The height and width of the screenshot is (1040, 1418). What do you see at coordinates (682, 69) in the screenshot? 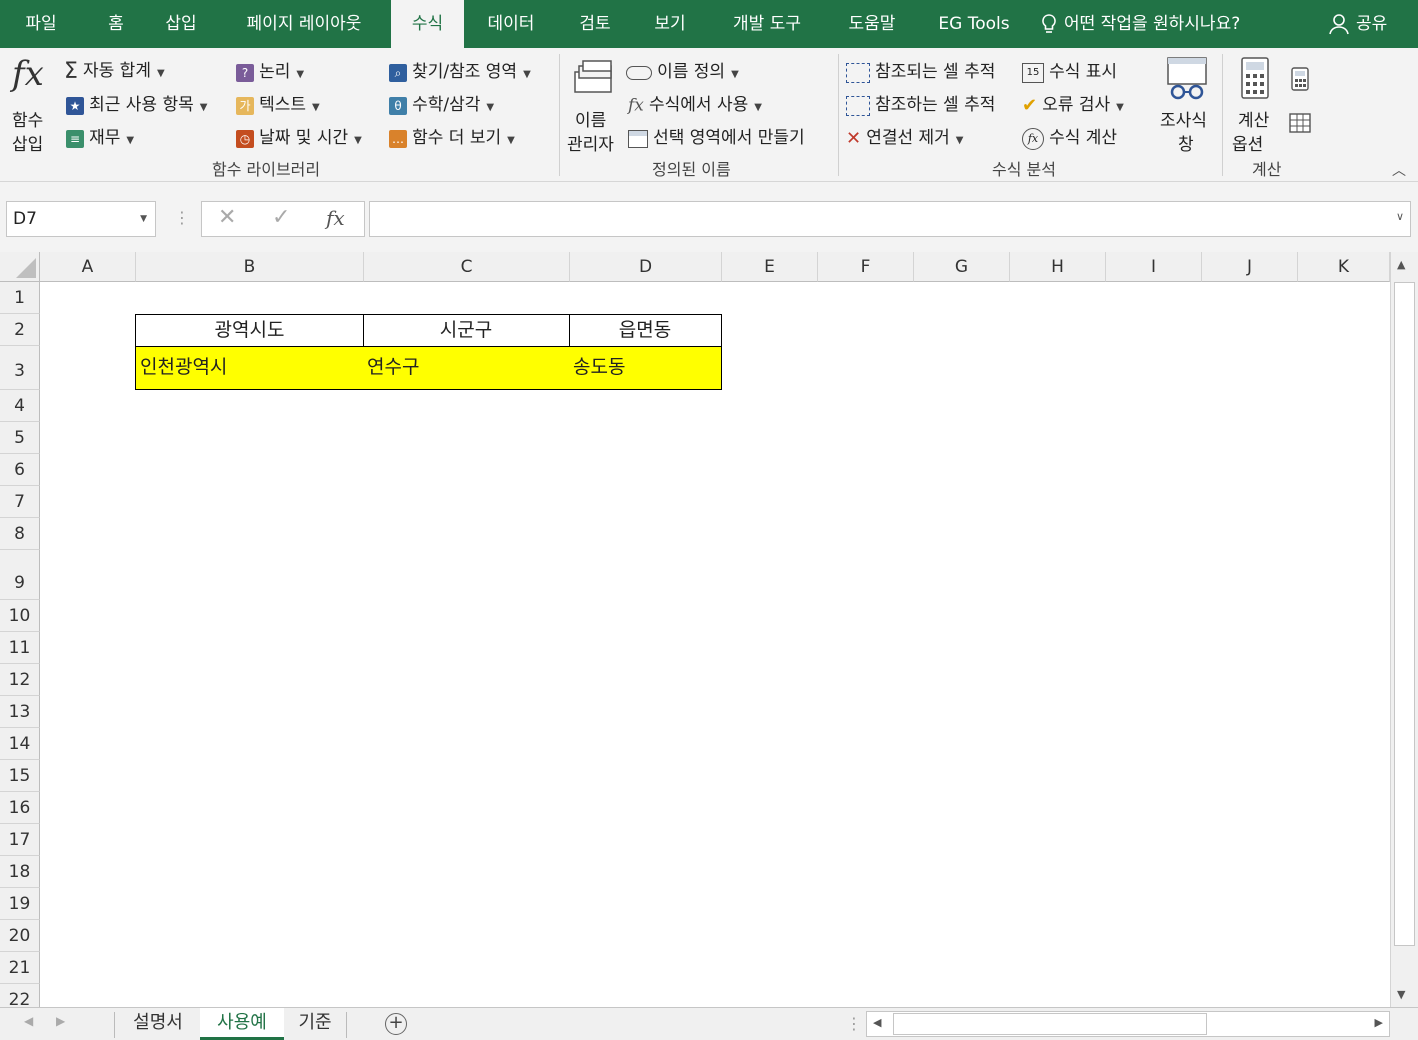
I see `define-name-button: 이름 정의 ▼` at bounding box center [682, 69].